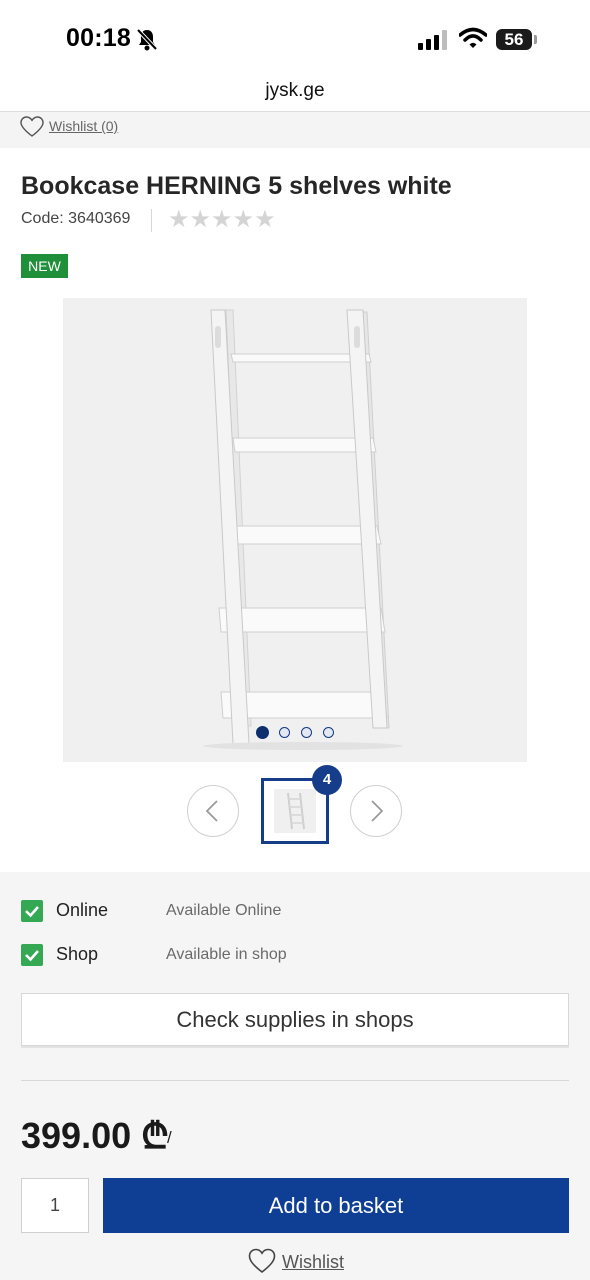 This screenshot has width=590, height=1280. Describe the element at coordinates (535, 39) in the screenshot. I see `battery-tip` at that location.